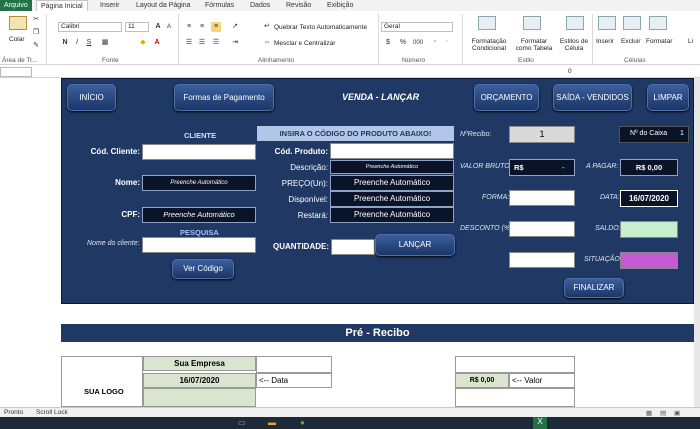 This screenshot has height=429, width=700. What do you see at coordinates (519, 167) in the screenshot?
I see `valor-bruto-currency: R$` at bounding box center [519, 167].